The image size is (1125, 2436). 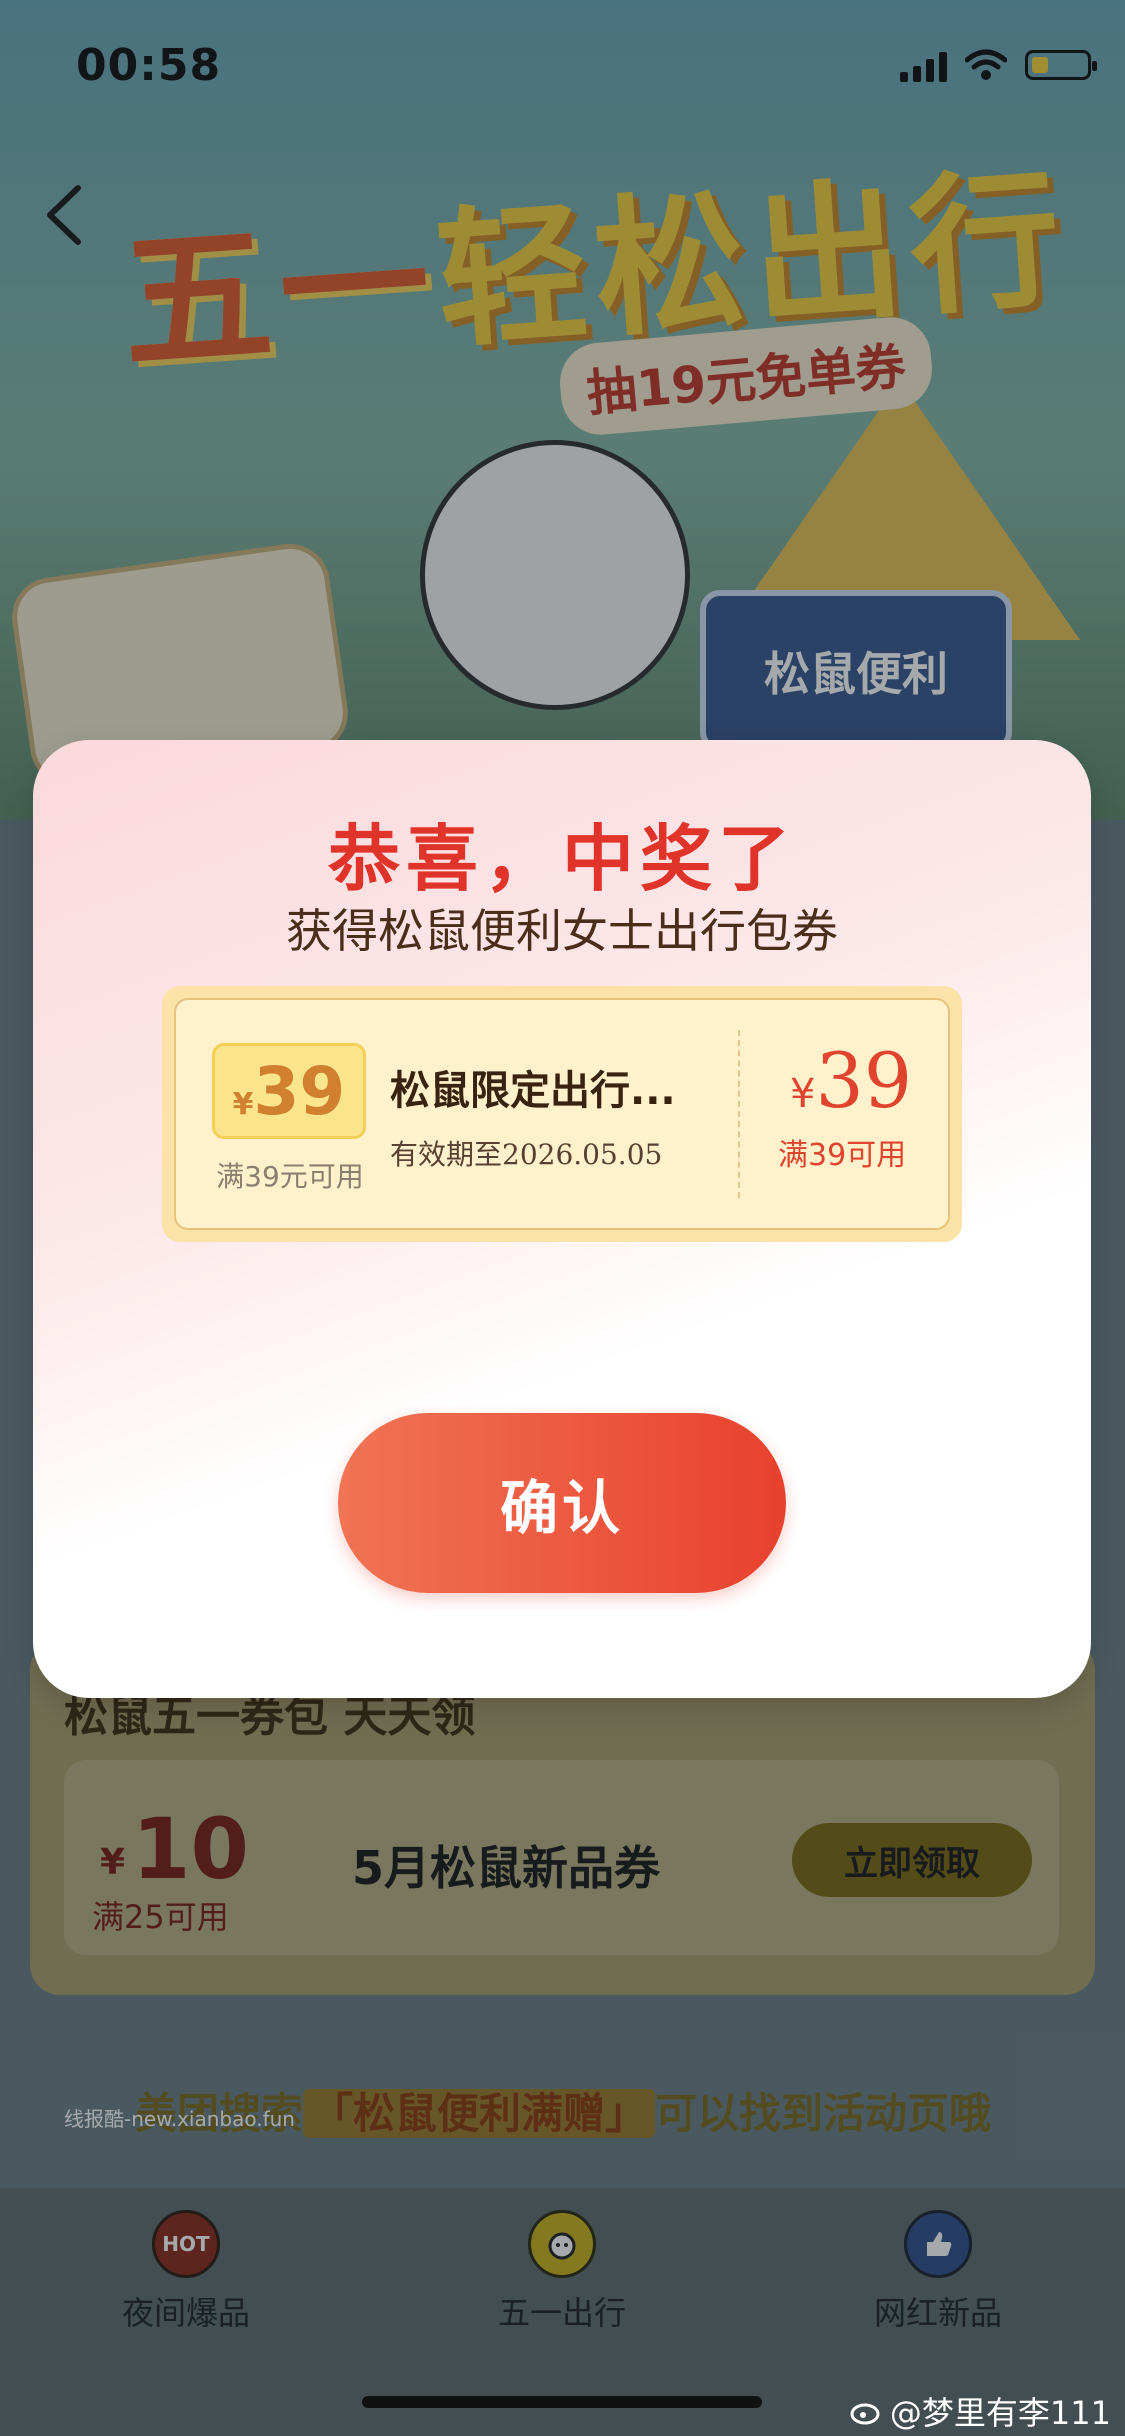 What do you see at coordinates (526, 1154) in the screenshot?
I see `prize-expiry: 有效期至2026.05.05` at bounding box center [526, 1154].